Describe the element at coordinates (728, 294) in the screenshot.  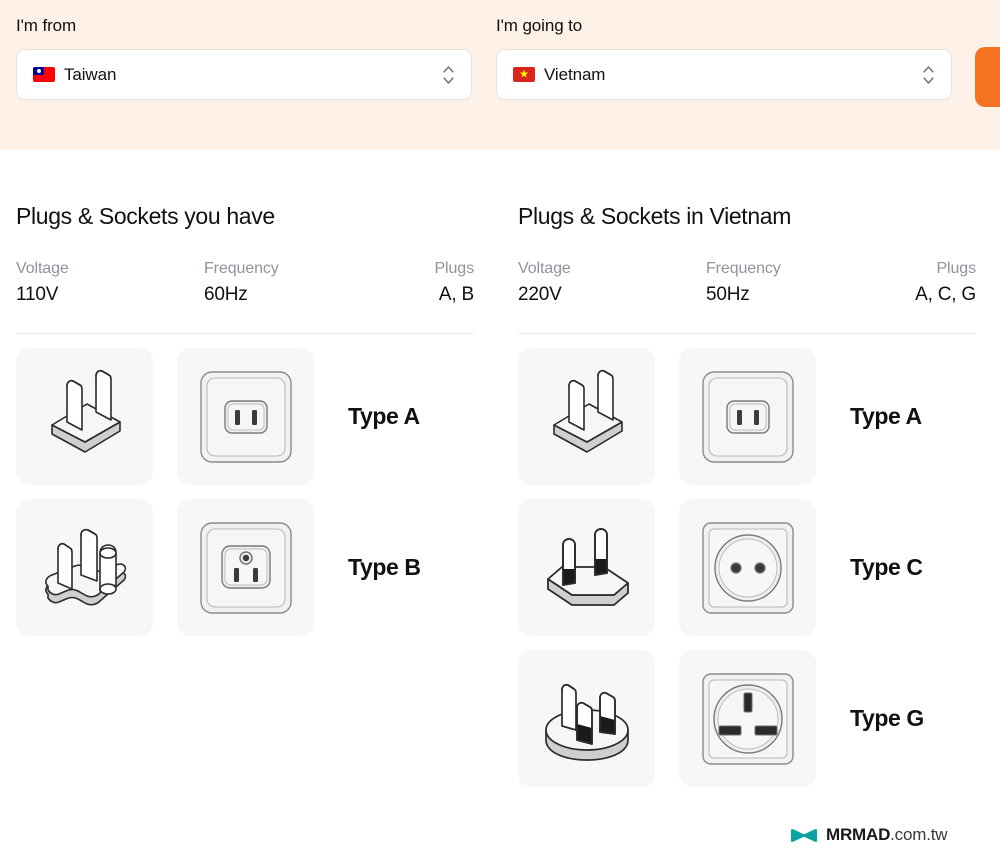
I see `frequency-value: 50Hz` at that location.